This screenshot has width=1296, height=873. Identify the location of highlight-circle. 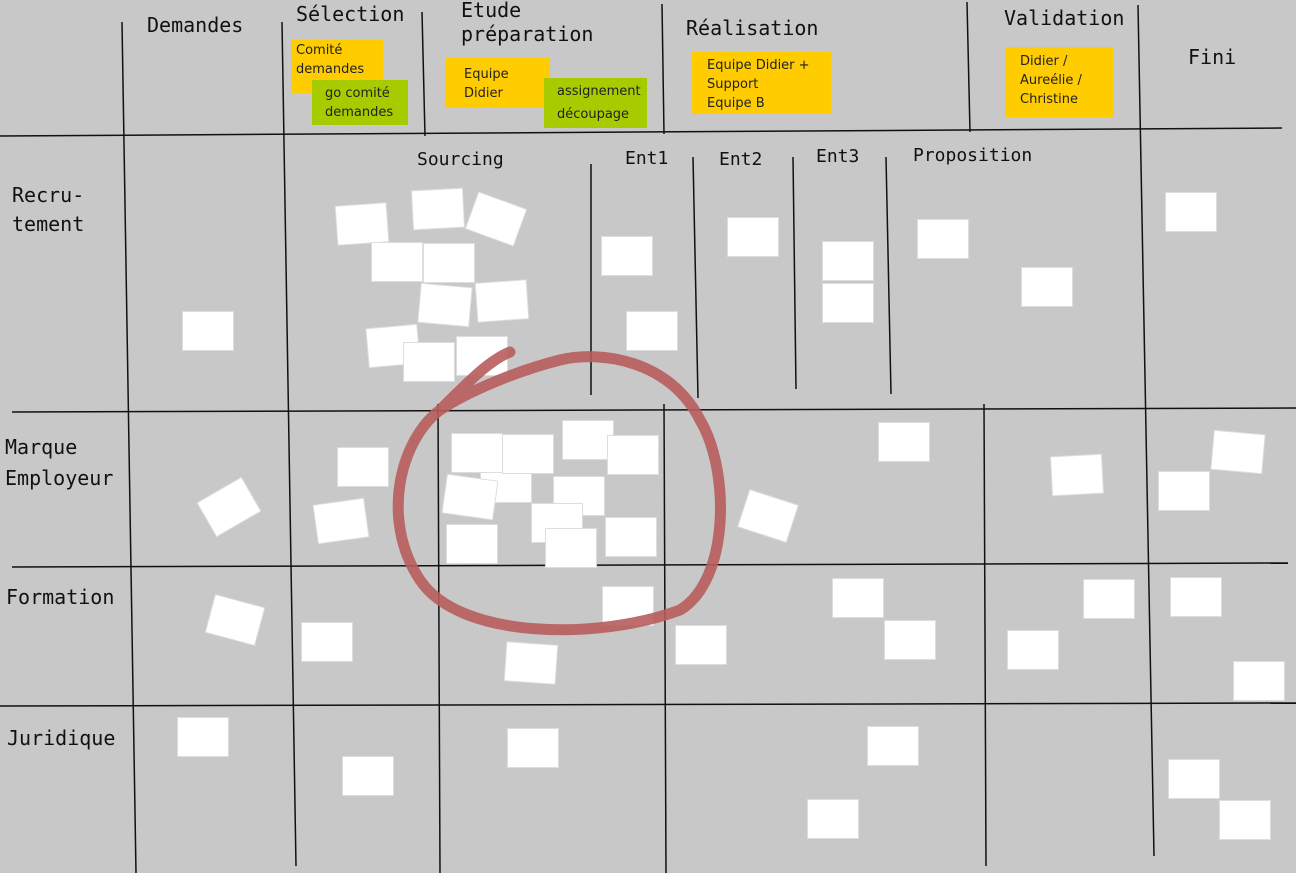
(559, 491).